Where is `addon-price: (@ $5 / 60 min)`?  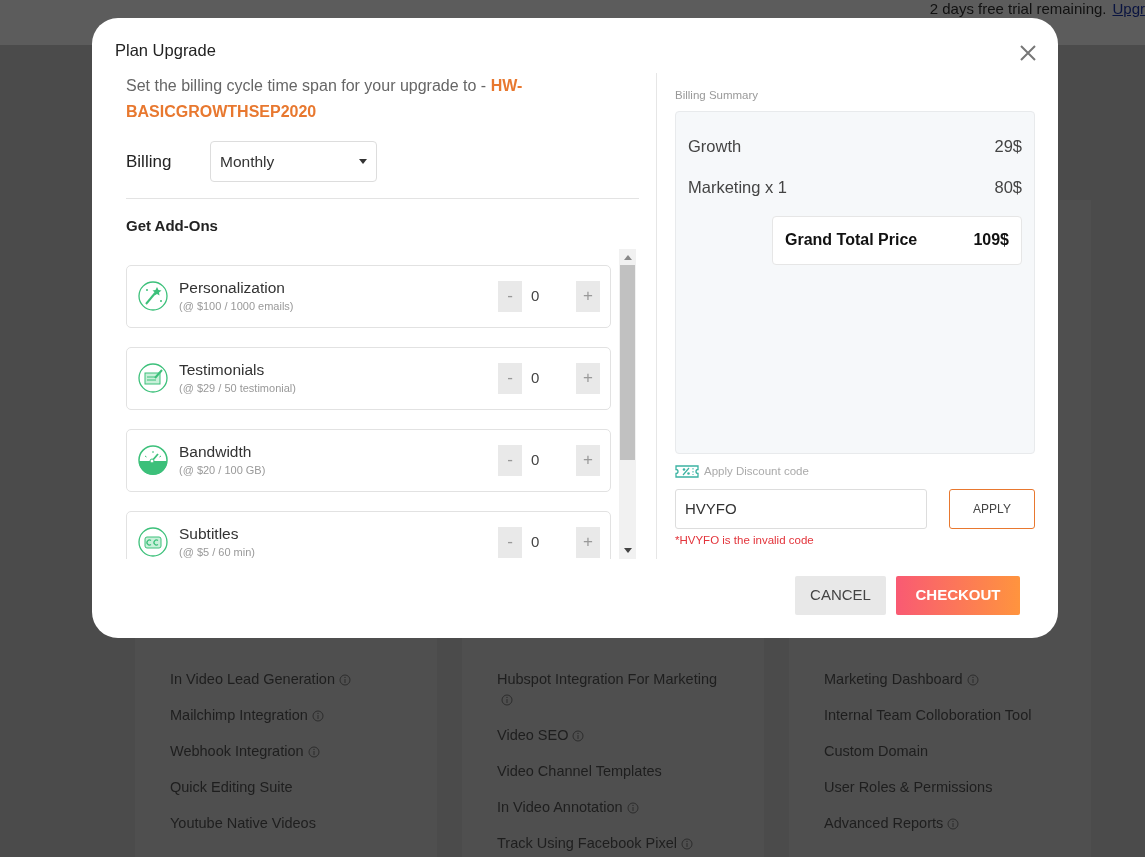
addon-price: (@ $5 / 60 min) is located at coordinates (217, 551).